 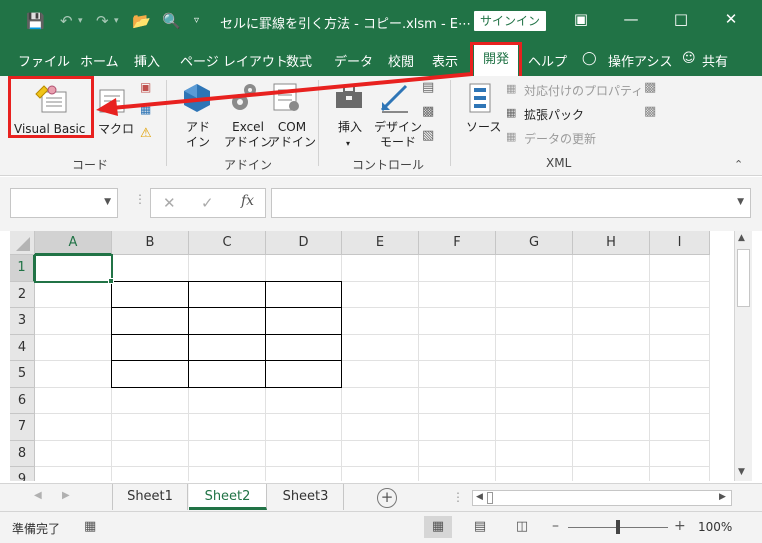 I want to click on cell-d7, so click(x=304, y=427).